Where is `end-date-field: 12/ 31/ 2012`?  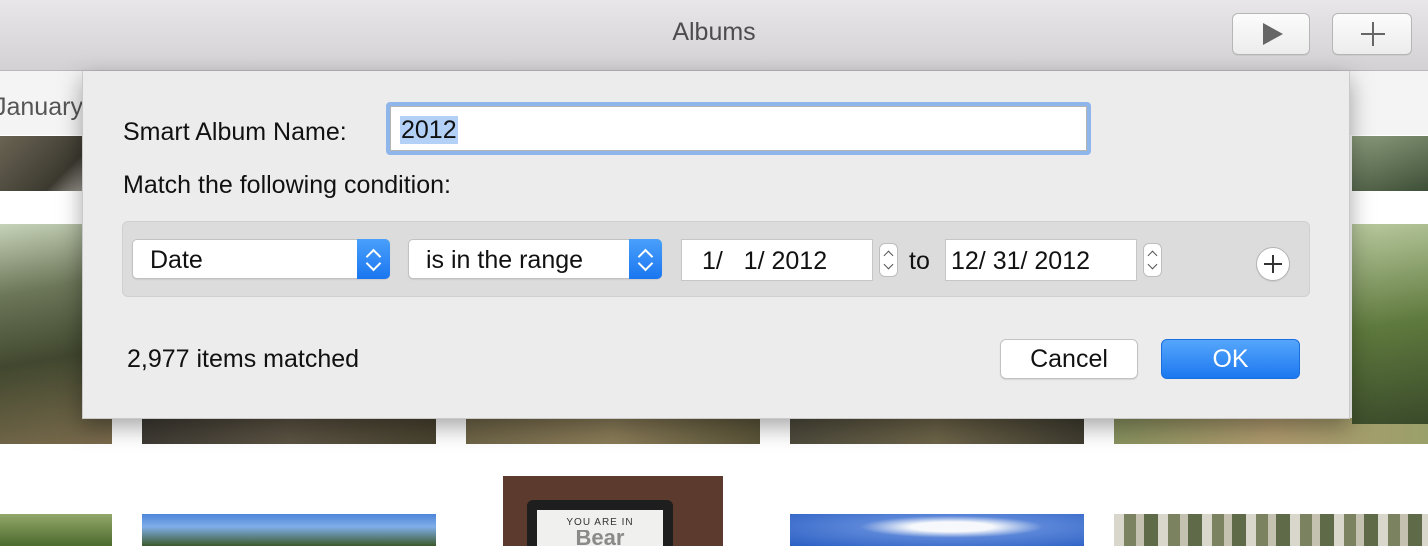
end-date-field: 12/ 31/ 2012 is located at coordinates (1041, 260).